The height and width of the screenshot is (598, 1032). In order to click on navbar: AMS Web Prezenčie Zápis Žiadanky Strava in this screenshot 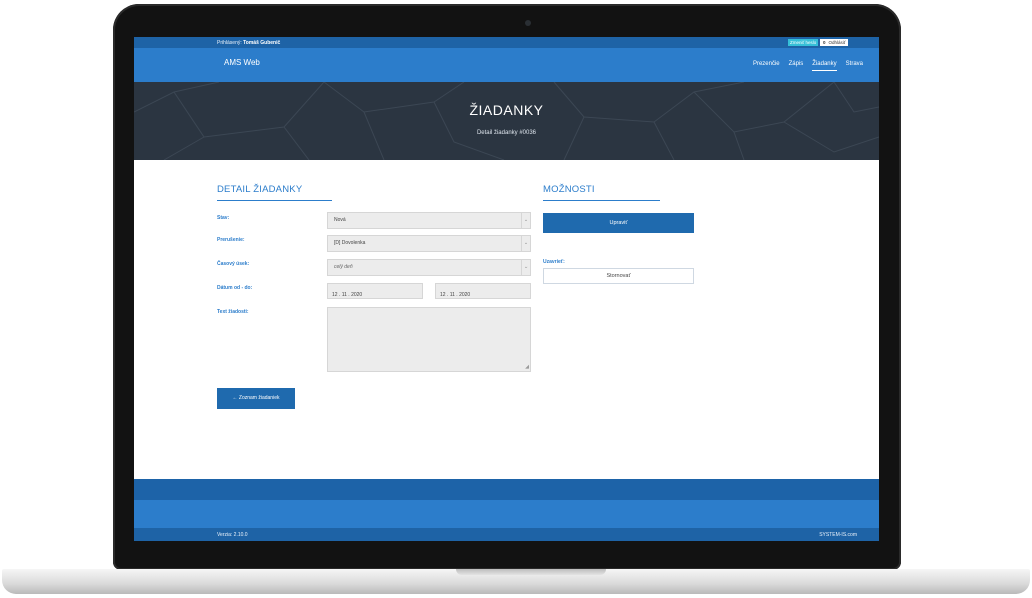, I will do `click(506, 65)`.